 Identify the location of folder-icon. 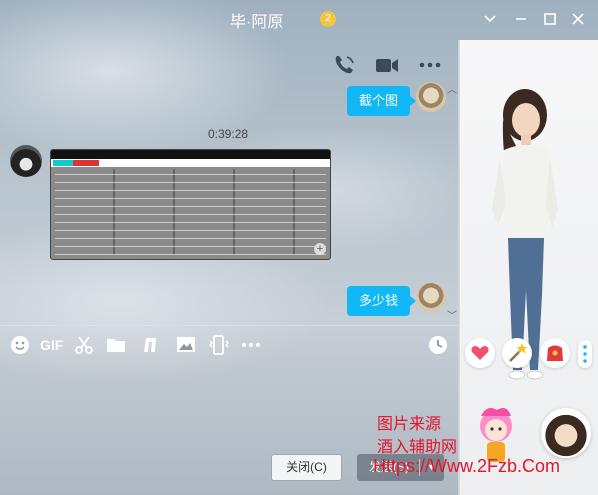
(116, 345).